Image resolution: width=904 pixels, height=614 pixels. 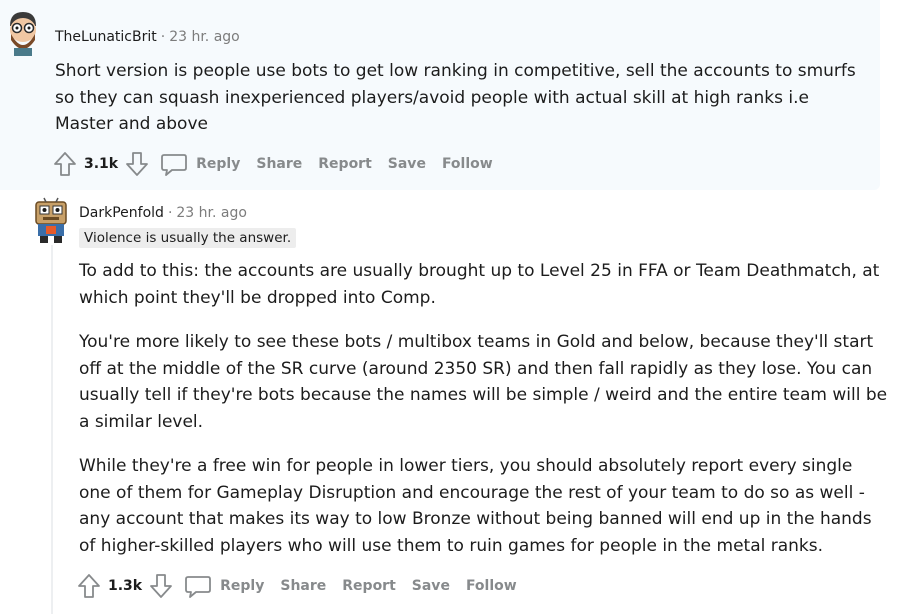 What do you see at coordinates (125, 586) in the screenshot?
I see `vote-count: 1.3k` at bounding box center [125, 586].